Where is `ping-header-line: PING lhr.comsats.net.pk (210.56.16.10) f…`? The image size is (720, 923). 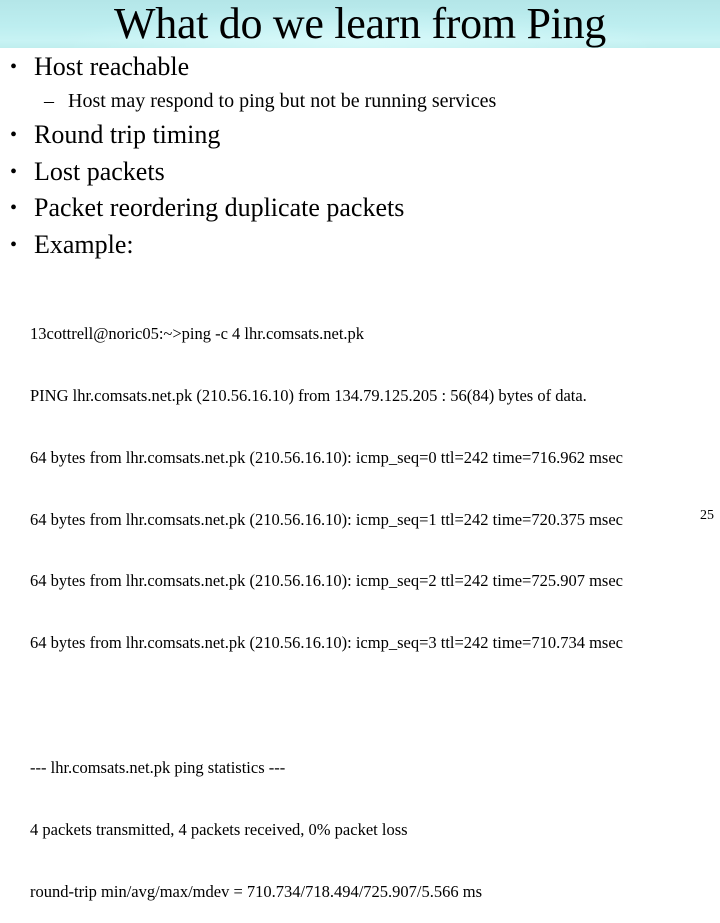
ping-header-line: PING lhr.comsats.net.pk (210.56.16.10) f… is located at coordinates (308, 395).